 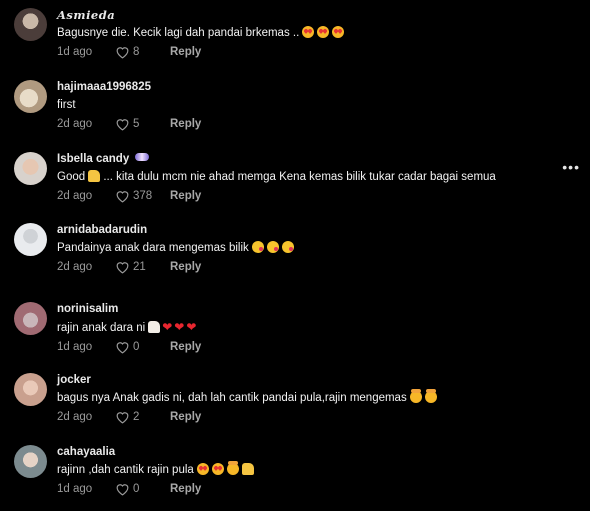 What do you see at coordinates (71, 177) in the screenshot?
I see `comment-text-content: Good` at bounding box center [71, 177].